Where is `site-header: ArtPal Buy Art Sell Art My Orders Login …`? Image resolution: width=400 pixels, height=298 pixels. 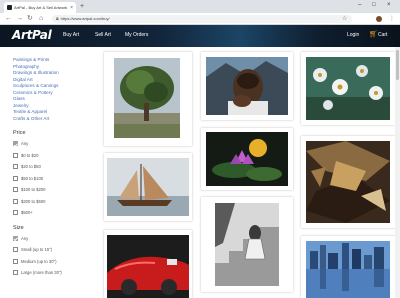 site-header: ArtPal Buy Art Sell Art My Orders Login … is located at coordinates (200, 36).